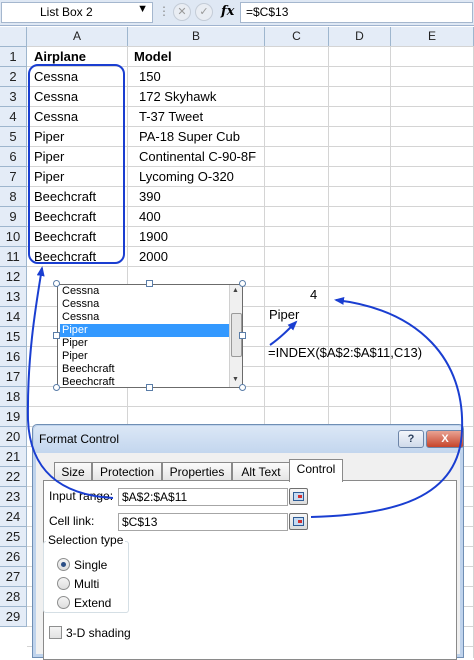 The width and height of the screenshot is (474, 660). What do you see at coordinates (261, 471) in the screenshot?
I see `tab-alt-text: Alt Text` at bounding box center [261, 471].